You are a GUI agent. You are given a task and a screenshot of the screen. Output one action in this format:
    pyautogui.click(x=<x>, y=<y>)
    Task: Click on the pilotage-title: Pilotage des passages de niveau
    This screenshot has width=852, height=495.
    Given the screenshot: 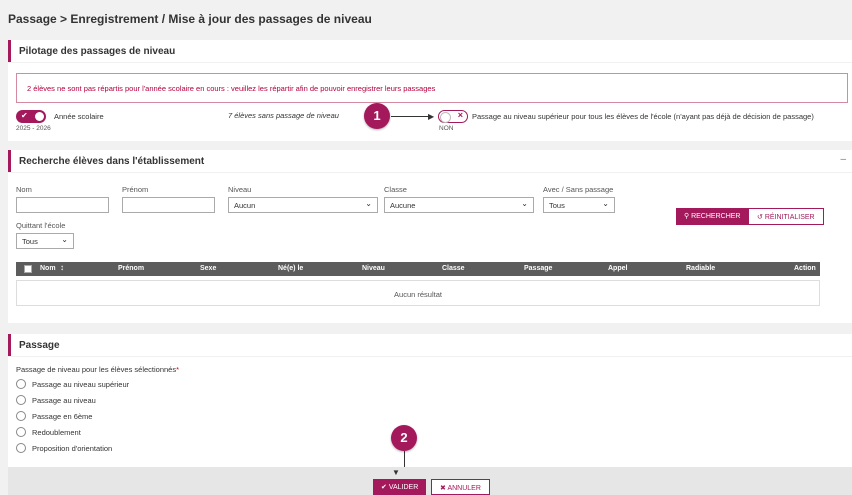 What is the action you would take?
    pyautogui.click(x=97, y=51)
    